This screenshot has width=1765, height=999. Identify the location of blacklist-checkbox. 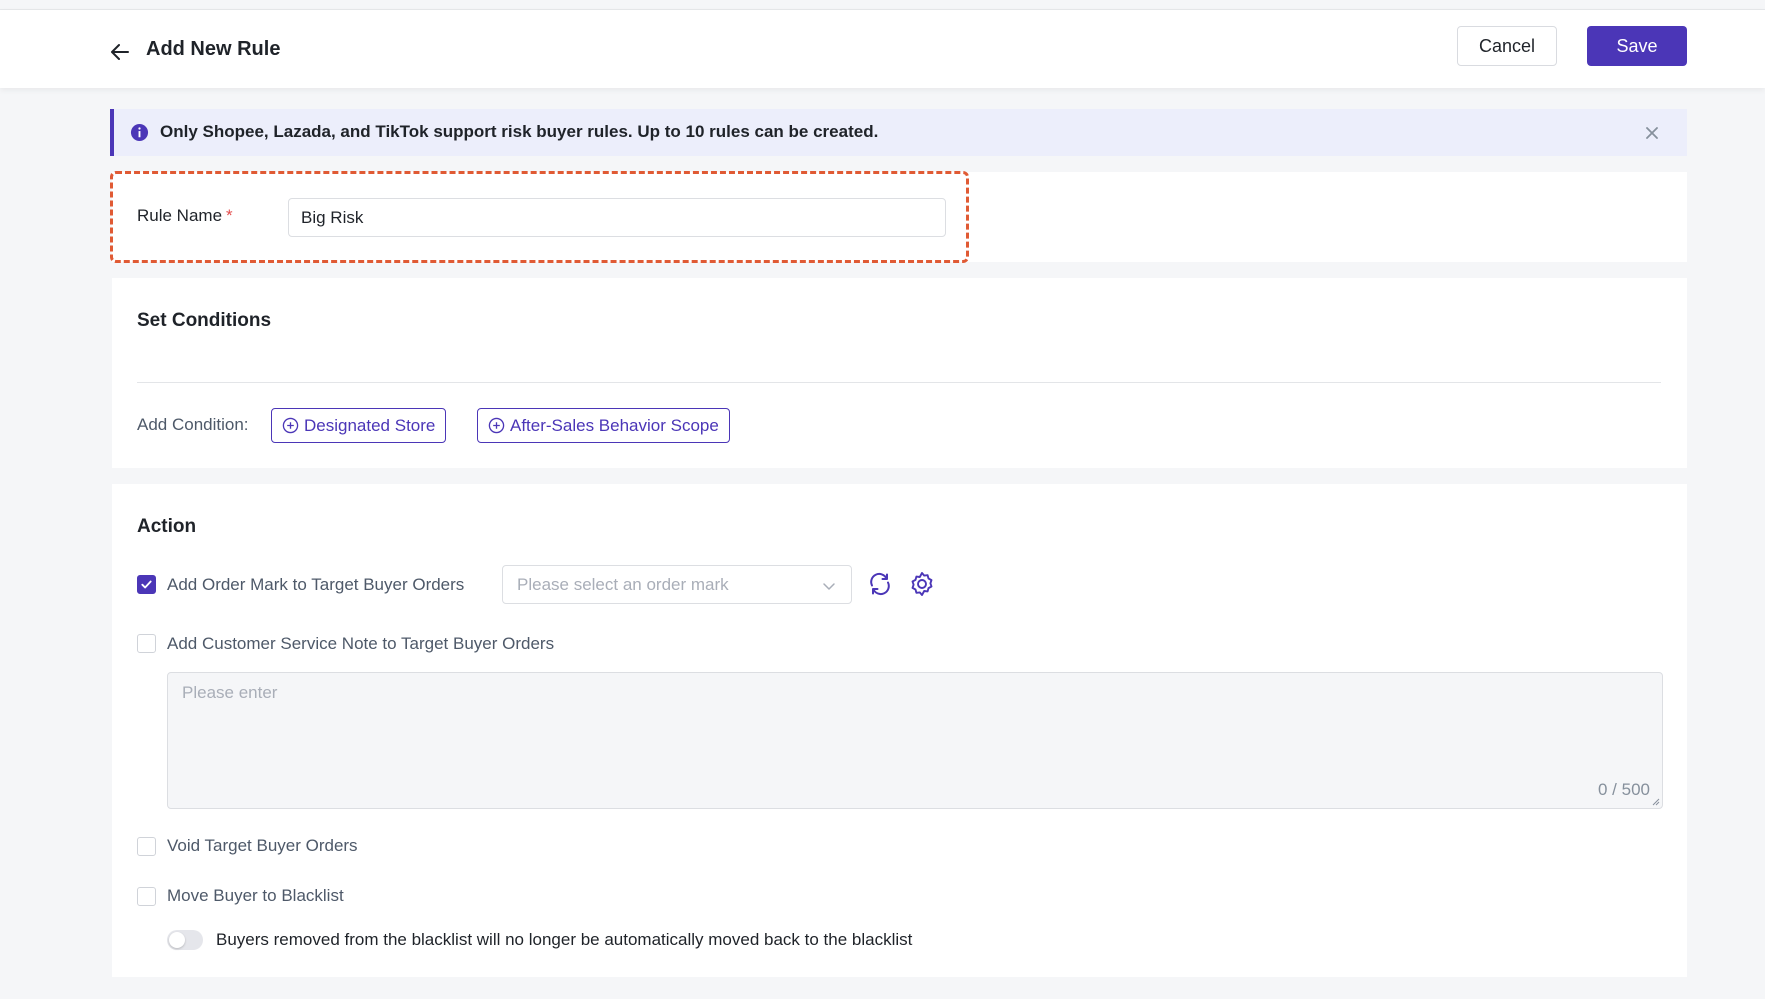
(146, 896).